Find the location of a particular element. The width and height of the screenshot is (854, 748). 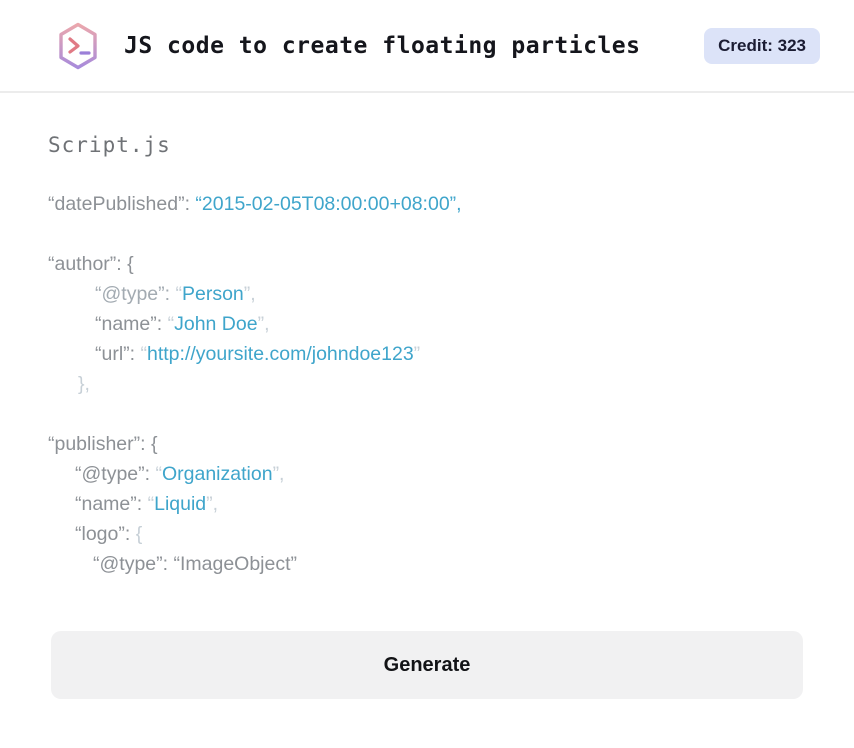

code-line: }, is located at coordinates (427, 384).